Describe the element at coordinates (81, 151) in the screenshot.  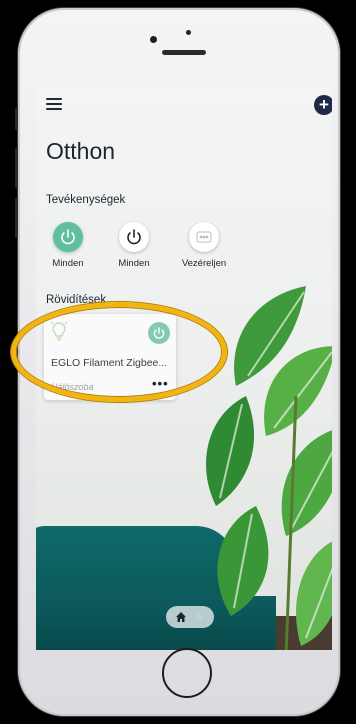
I see `page-title: Otthon` at that location.